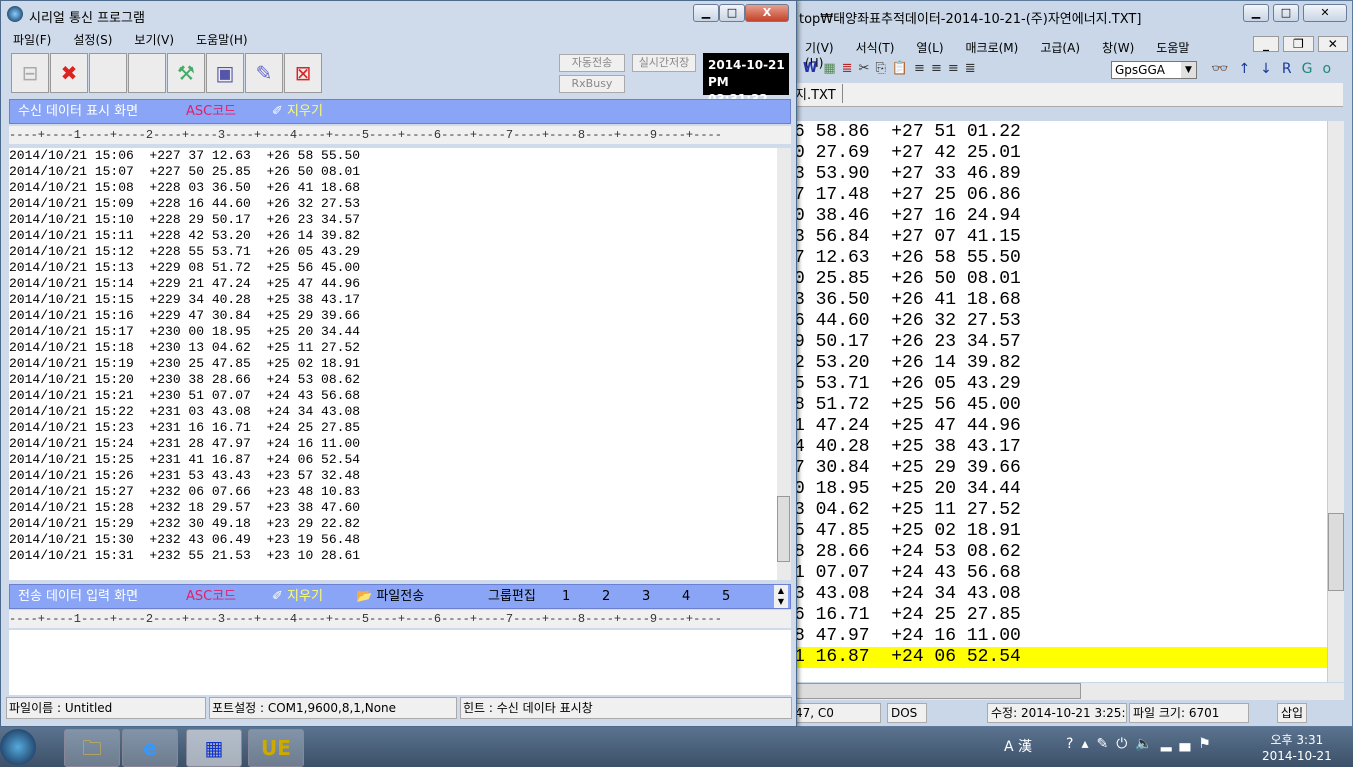 This screenshot has height=767, width=1353. Describe the element at coordinates (622, 596) in the screenshot. I see `group-button-2: 2` at that location.